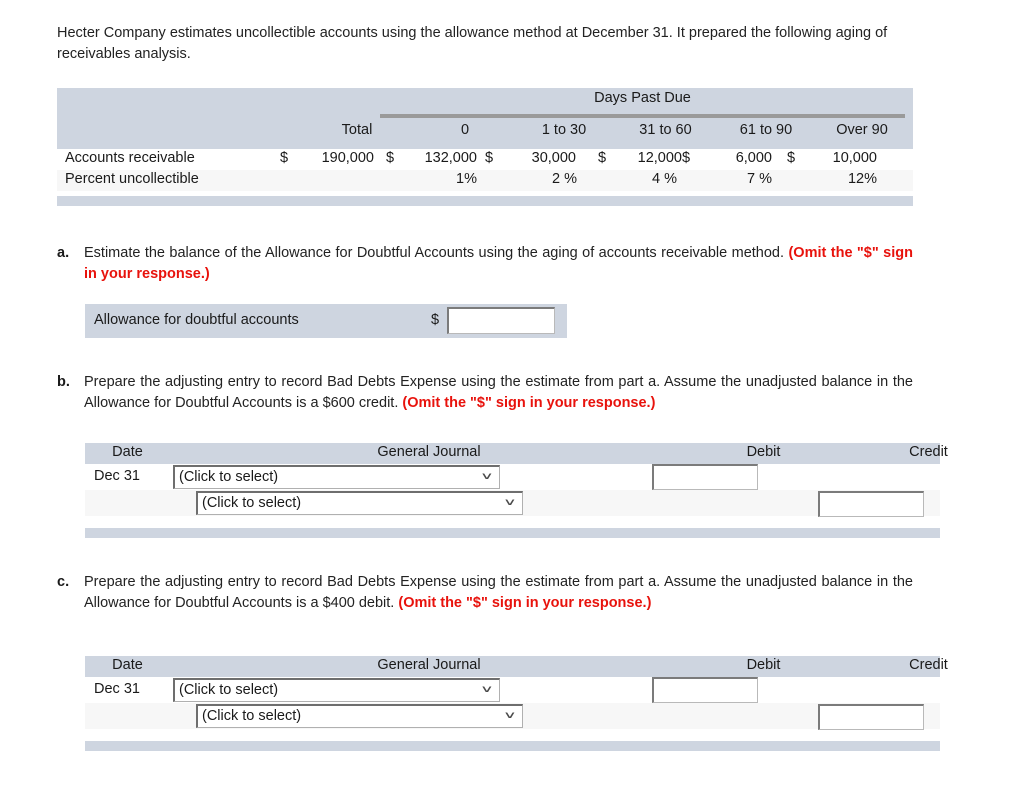  What do you see at coordinates (516, 666) in the screenshot?
I see `journal-c-header: Date General Journal Debit Credit` at bounding box center [516, 666].